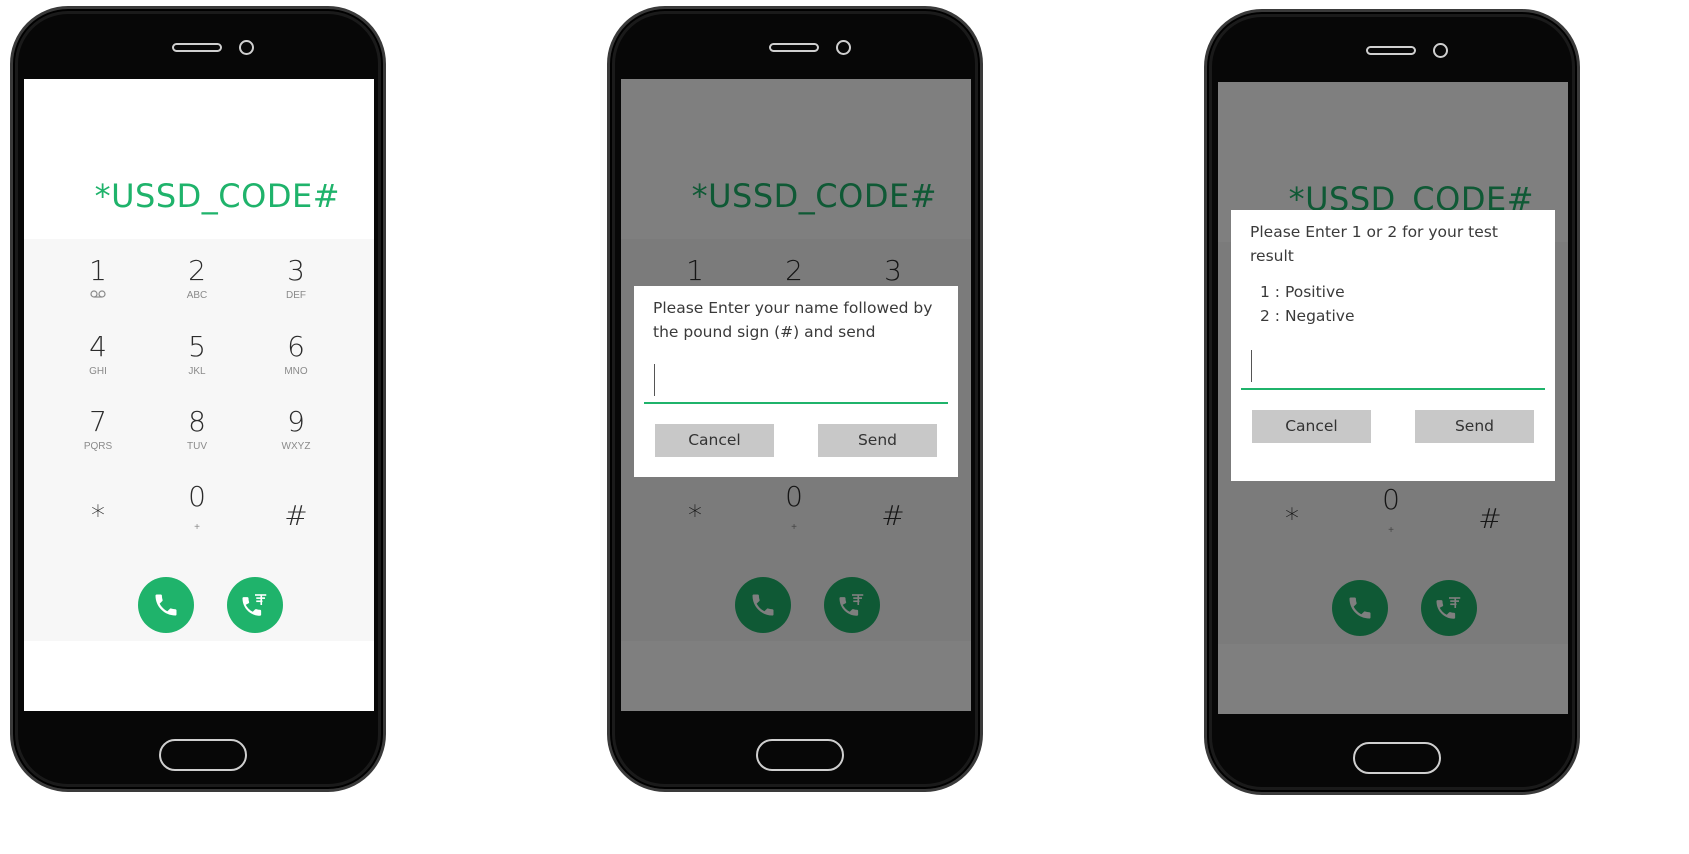 This screenshot has width=1689, height=854. I want to click on dial-key-2: 2 ABC, so click(197, 287).